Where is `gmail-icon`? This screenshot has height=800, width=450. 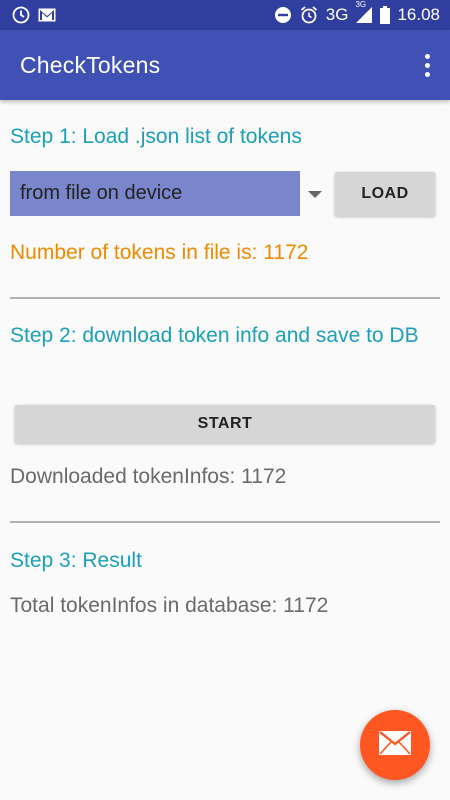 gmail-icon is located at coordinates (47, 15).